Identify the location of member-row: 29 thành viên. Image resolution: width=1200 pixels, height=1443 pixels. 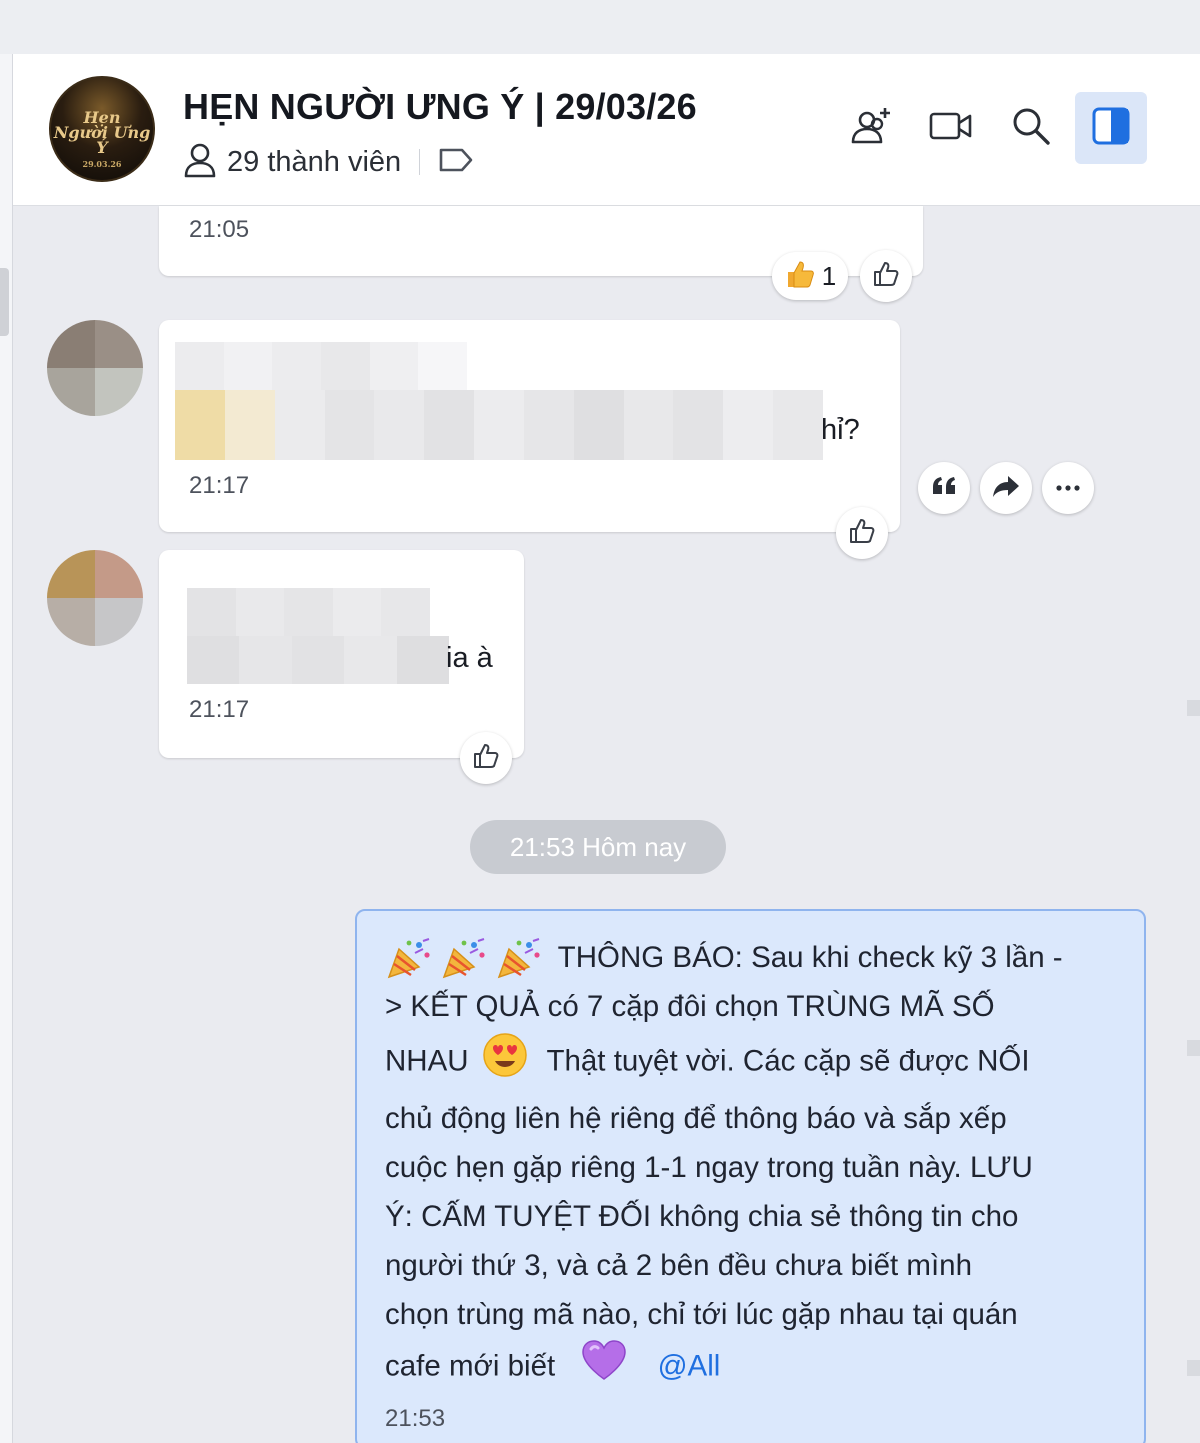
(328, 162).